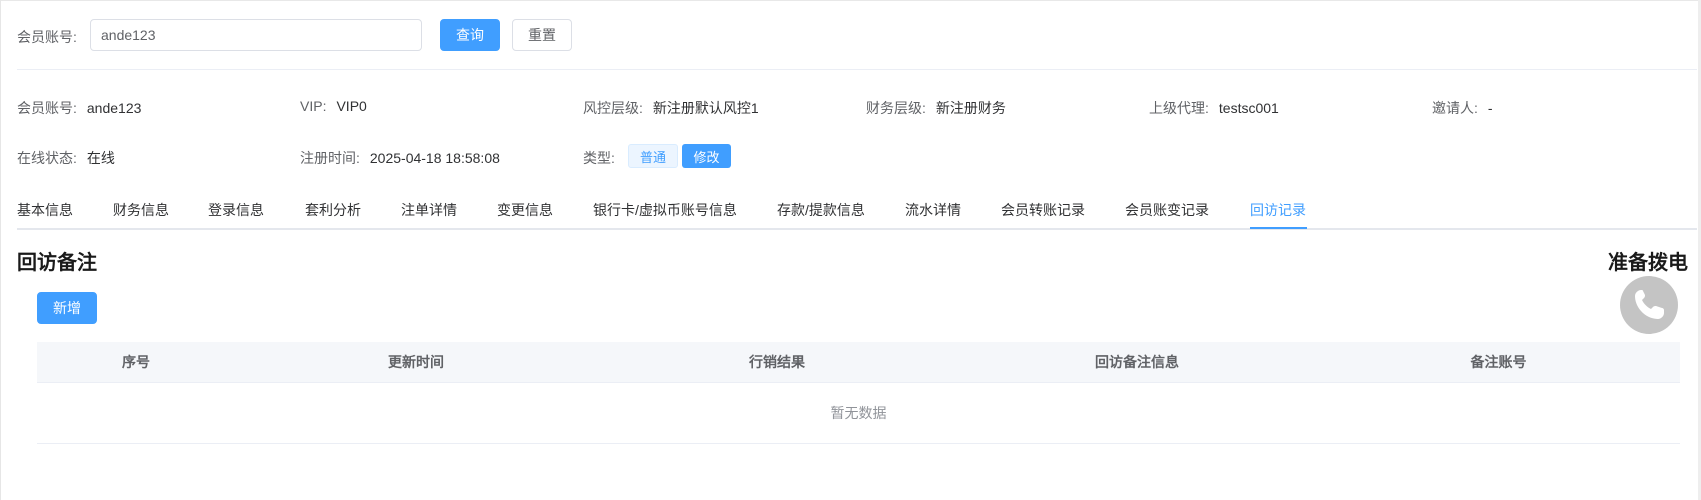 The width and height of the screenshot is (1701, 500). I want to click on dial-title: 准备拨电, so click(1648, 263).